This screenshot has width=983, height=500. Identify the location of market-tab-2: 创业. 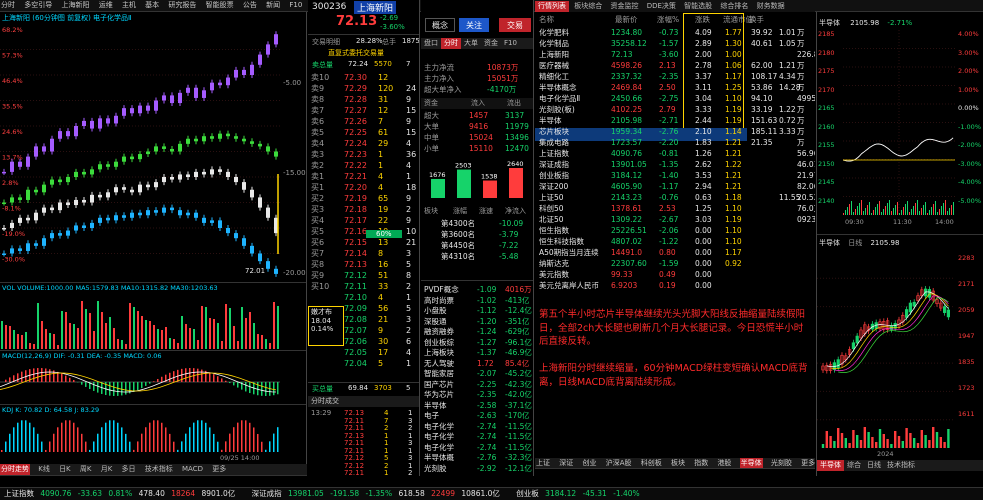
(589, 463).